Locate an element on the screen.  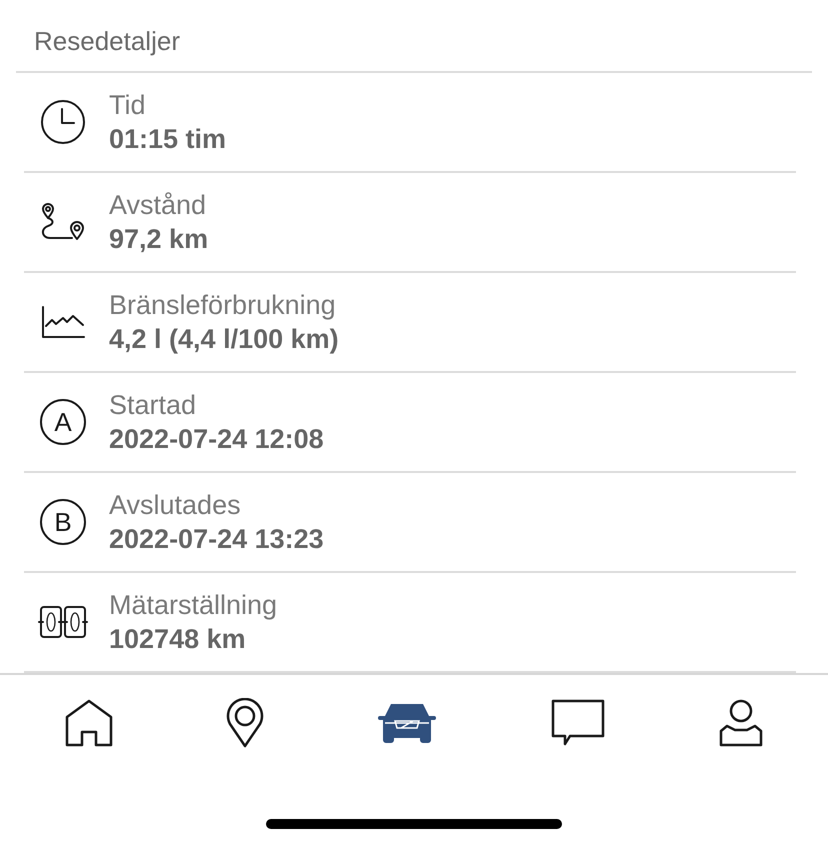
detail-label: Mätarställning is located at coordinates (193, 605).